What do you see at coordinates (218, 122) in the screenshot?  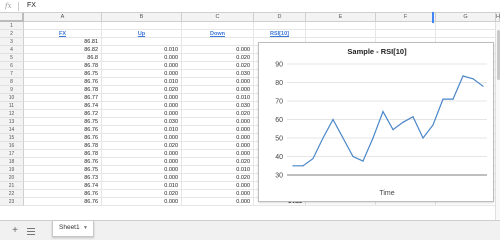 I see `cell-c13: 0.000` at bounding box center [218, 122].